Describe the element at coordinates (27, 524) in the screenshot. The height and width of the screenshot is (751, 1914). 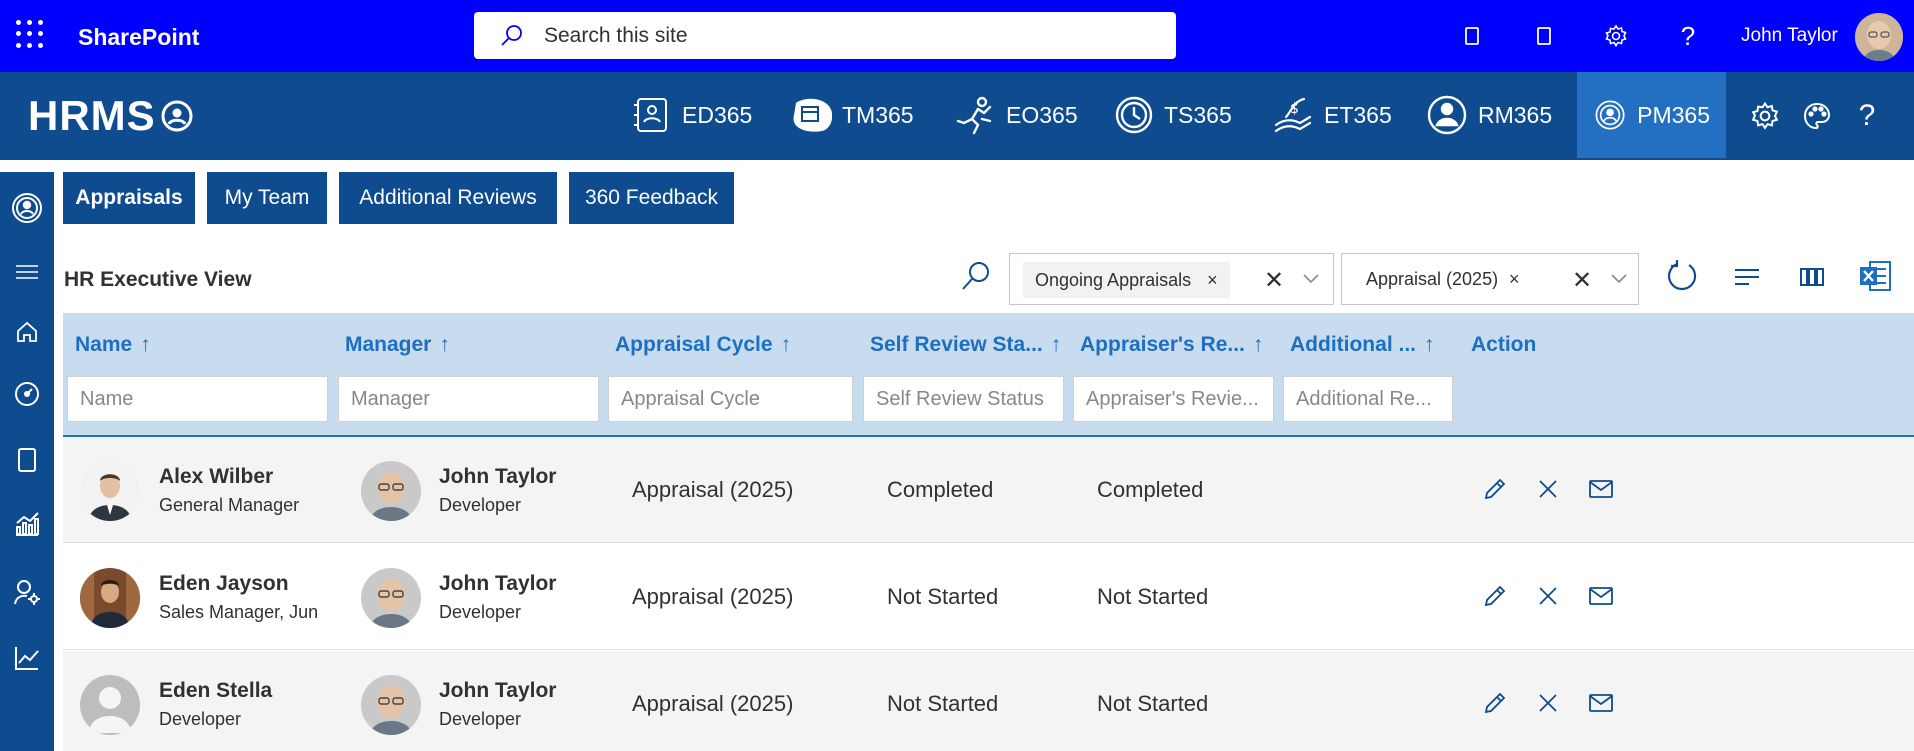
I see `analytics-icon` at that location.